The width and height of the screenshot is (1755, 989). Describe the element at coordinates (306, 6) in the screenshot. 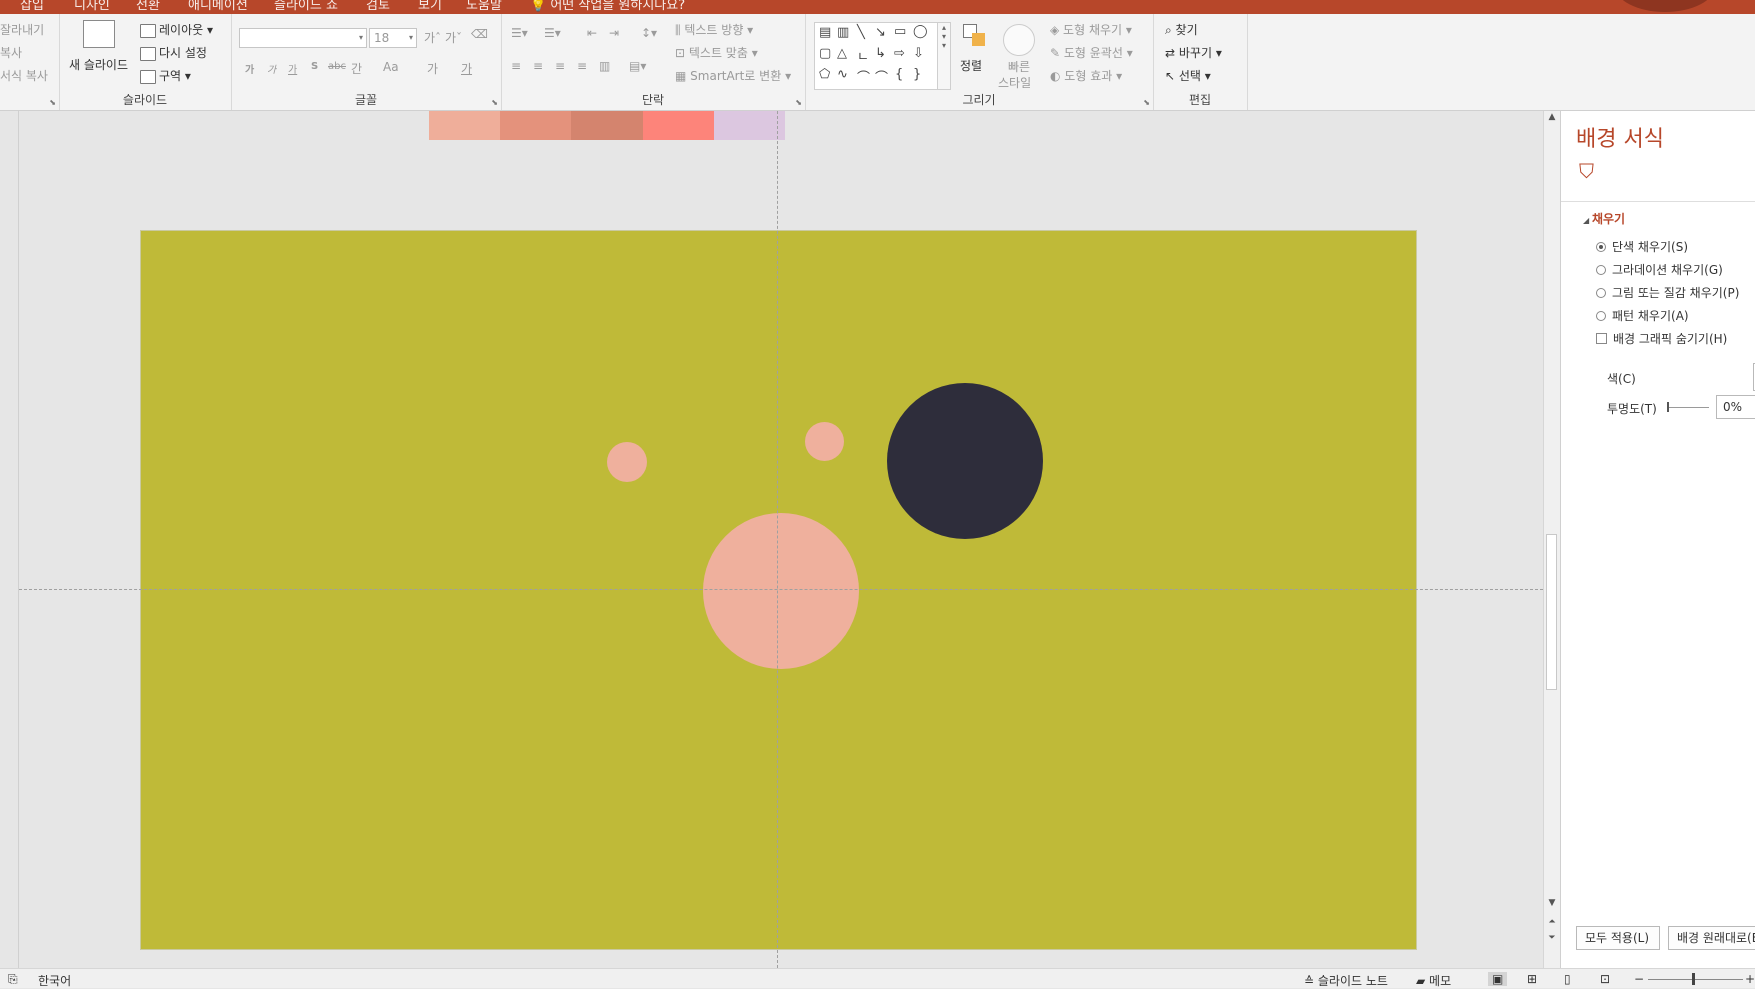

I see `tab-slideshow: 슬라이드 쇼` at that location.